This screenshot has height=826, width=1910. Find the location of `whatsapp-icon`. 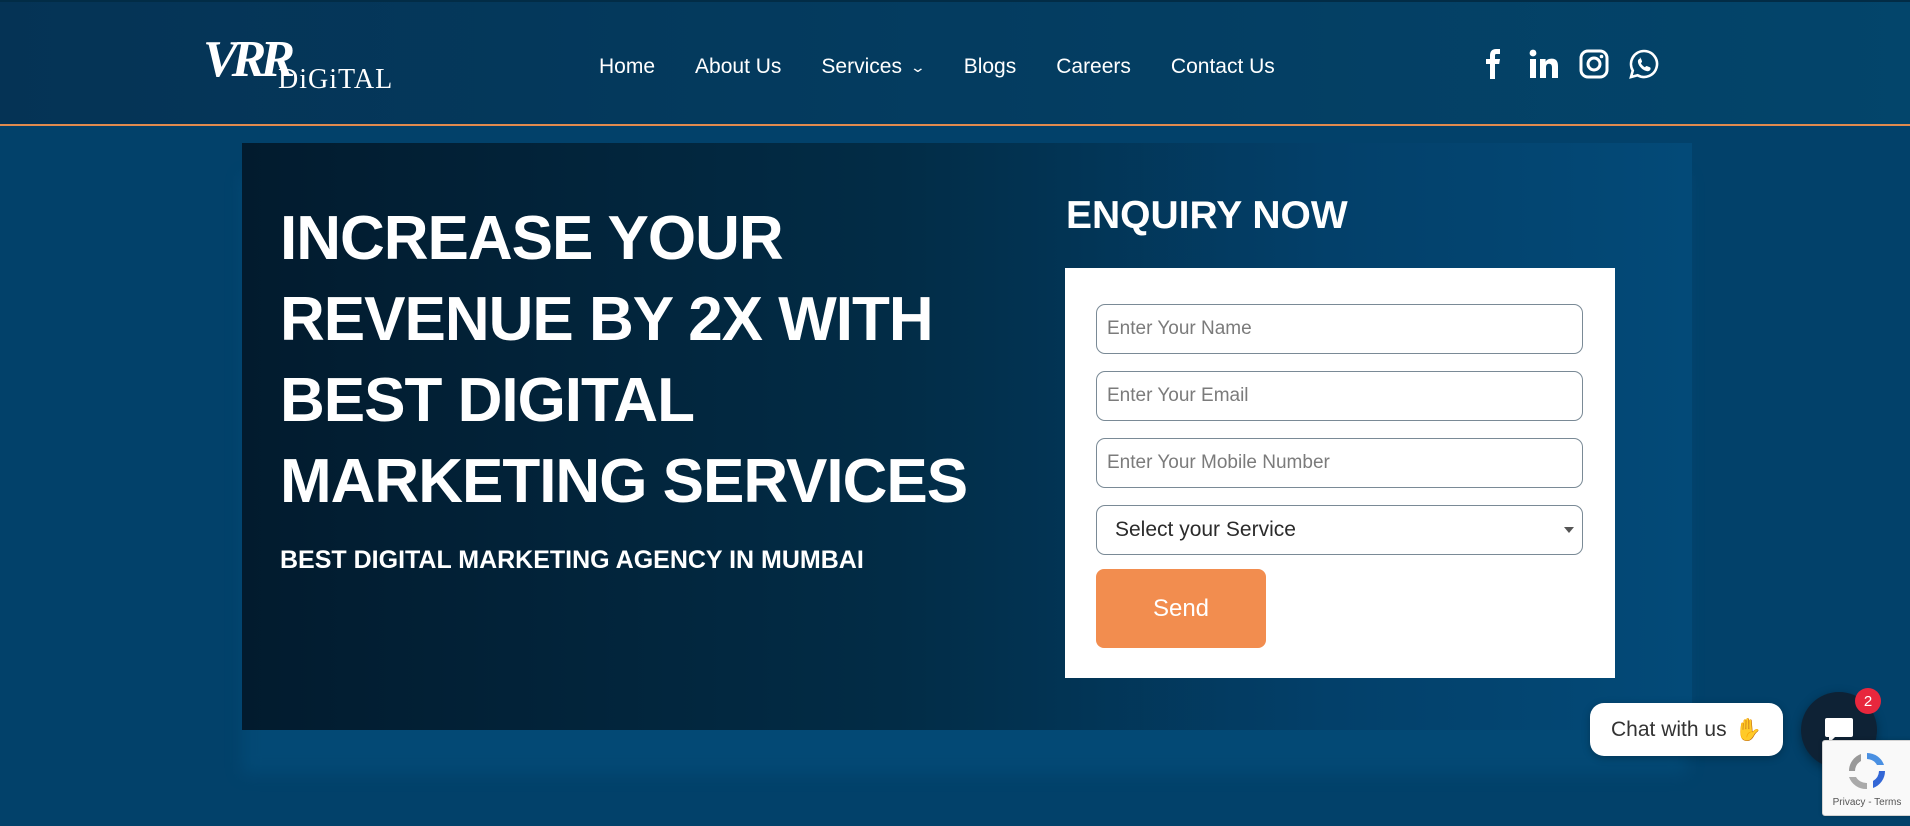

whatsapp-icon is located at coordinates (1644, 64).